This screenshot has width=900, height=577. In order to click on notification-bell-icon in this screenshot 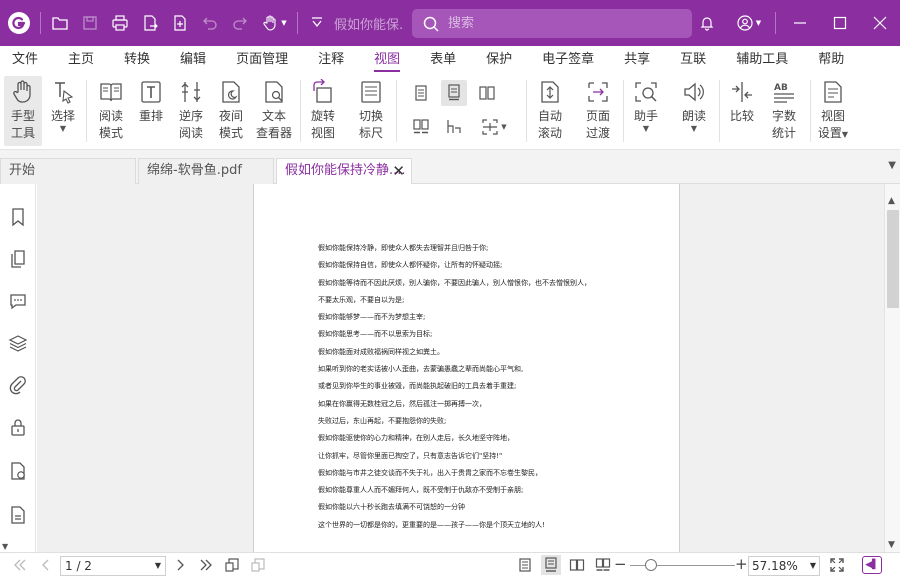, I will do `click(707, 23)`.